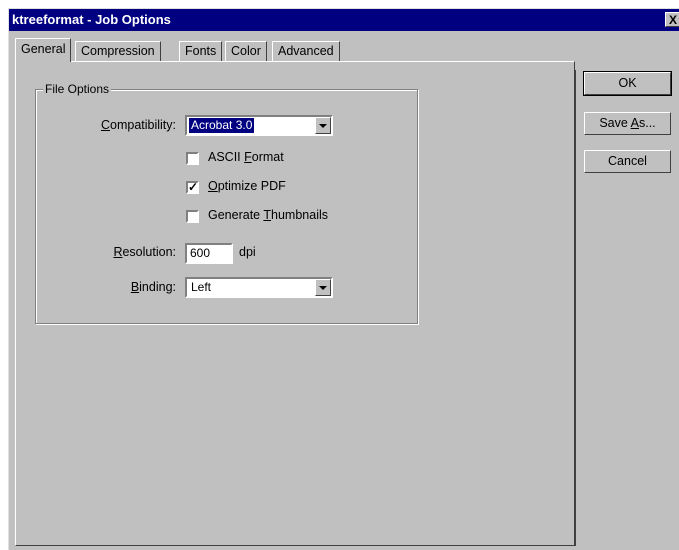 This screenshot has height=550, width=679. What do you see at coordinates (247, 252) in the screenshot?
I see `resolution-unit: dpi` at bounding box center [247, 252].